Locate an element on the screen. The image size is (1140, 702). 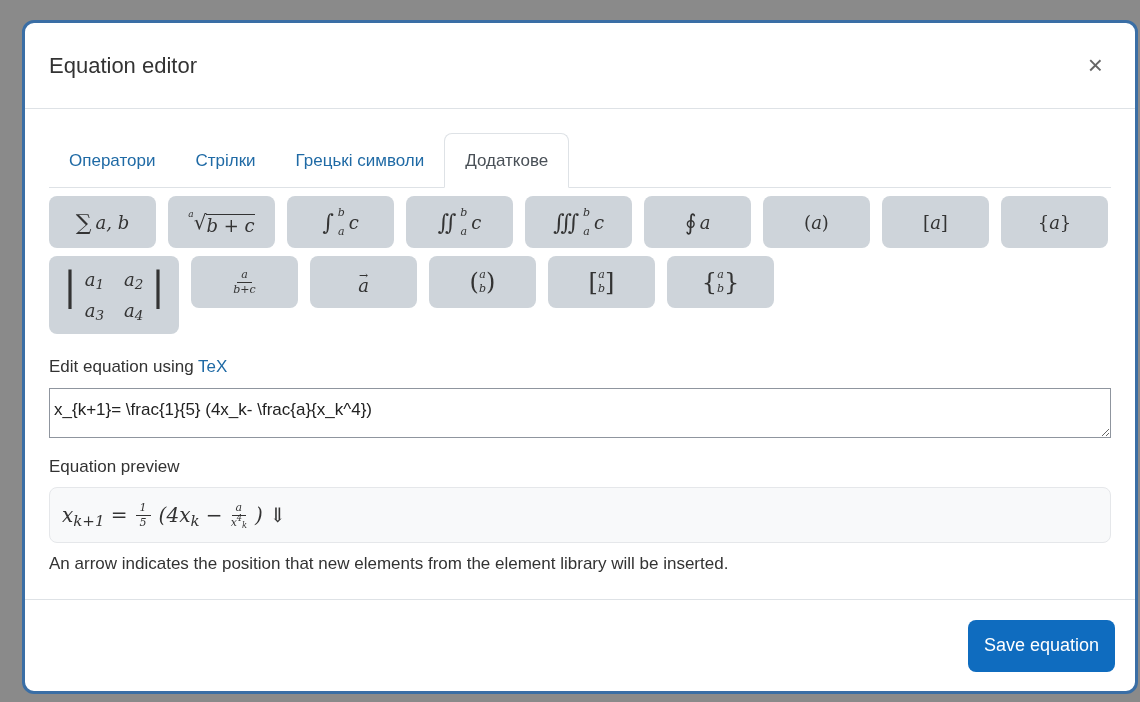
save-button: Save equation is located at coordinates (1041, 645).